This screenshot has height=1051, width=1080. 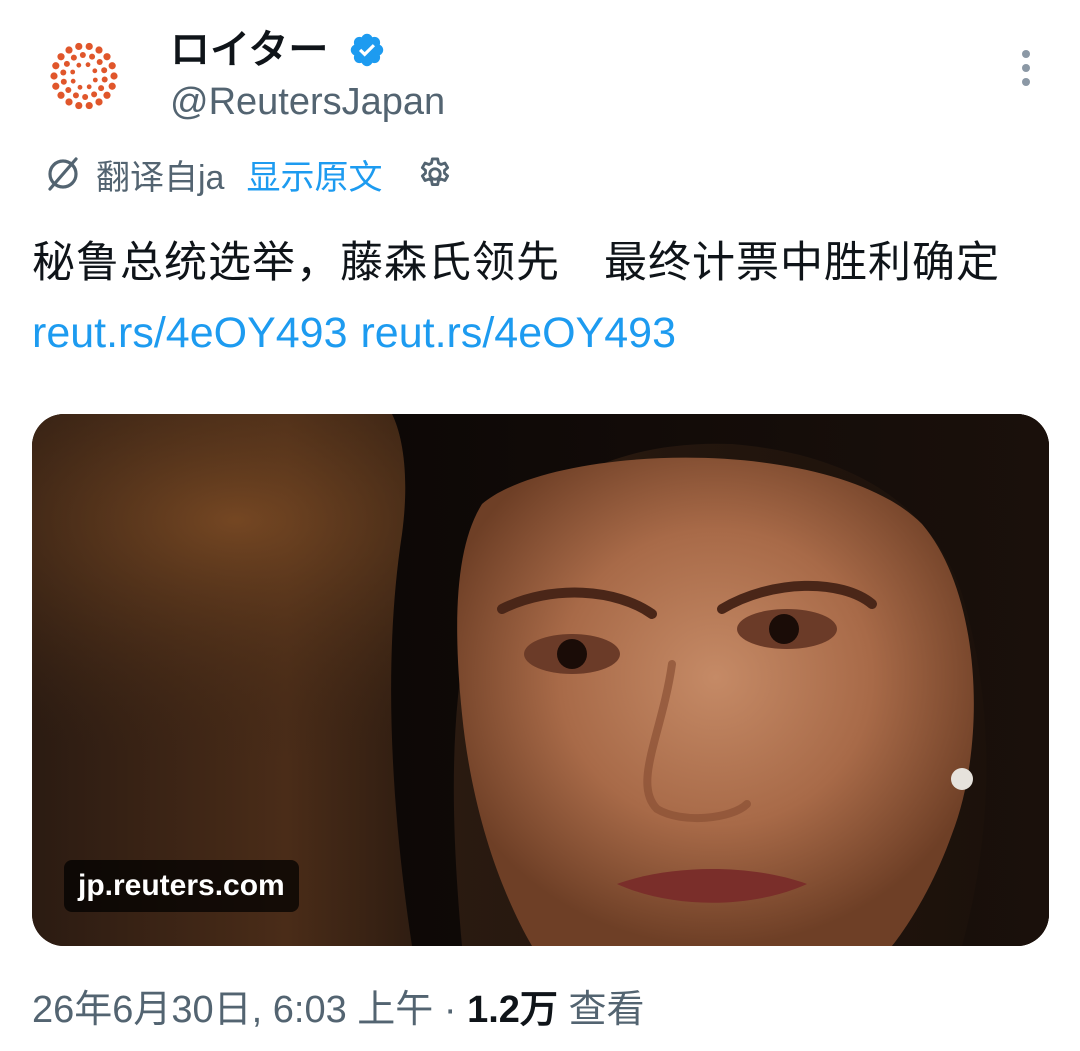 What do you see at coordinates (232, 1010) in the screenshot?
I see `timestamp: 26年6月30日, 6:03 上午` at bounding box center [232, 1010].